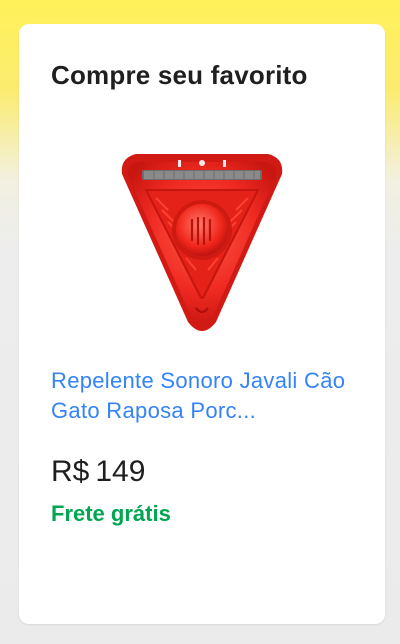 The image size is (400, 644). What do you see at coordinates (111, 513) in the screenshot?
I see `free-shipping-label: Frete grátis` at bounding box center [111, 513].